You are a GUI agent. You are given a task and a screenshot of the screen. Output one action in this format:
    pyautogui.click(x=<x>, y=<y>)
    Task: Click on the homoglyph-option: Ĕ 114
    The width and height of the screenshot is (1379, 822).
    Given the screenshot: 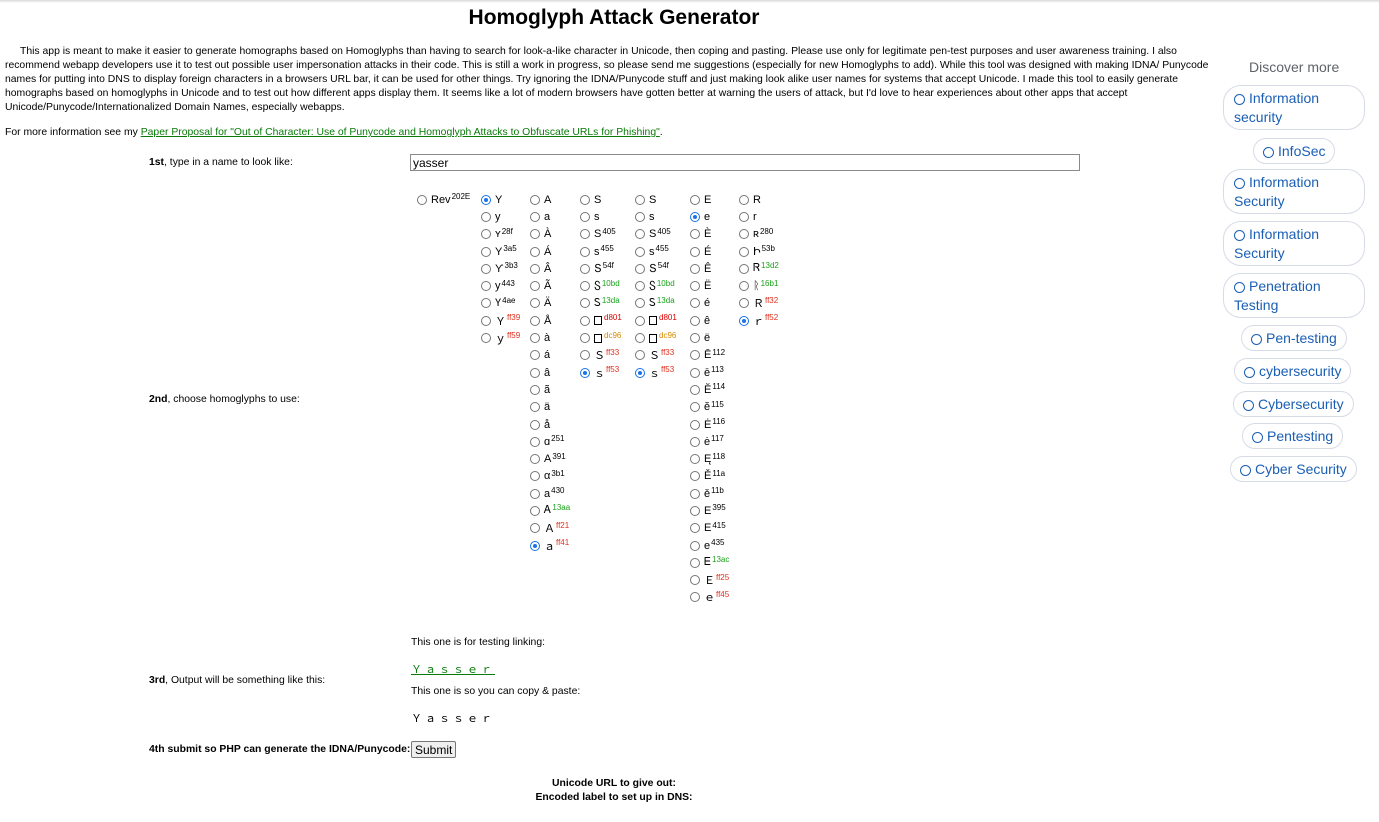 What is the action you would take?
    pyautogui.click(x=709, y=389)
    